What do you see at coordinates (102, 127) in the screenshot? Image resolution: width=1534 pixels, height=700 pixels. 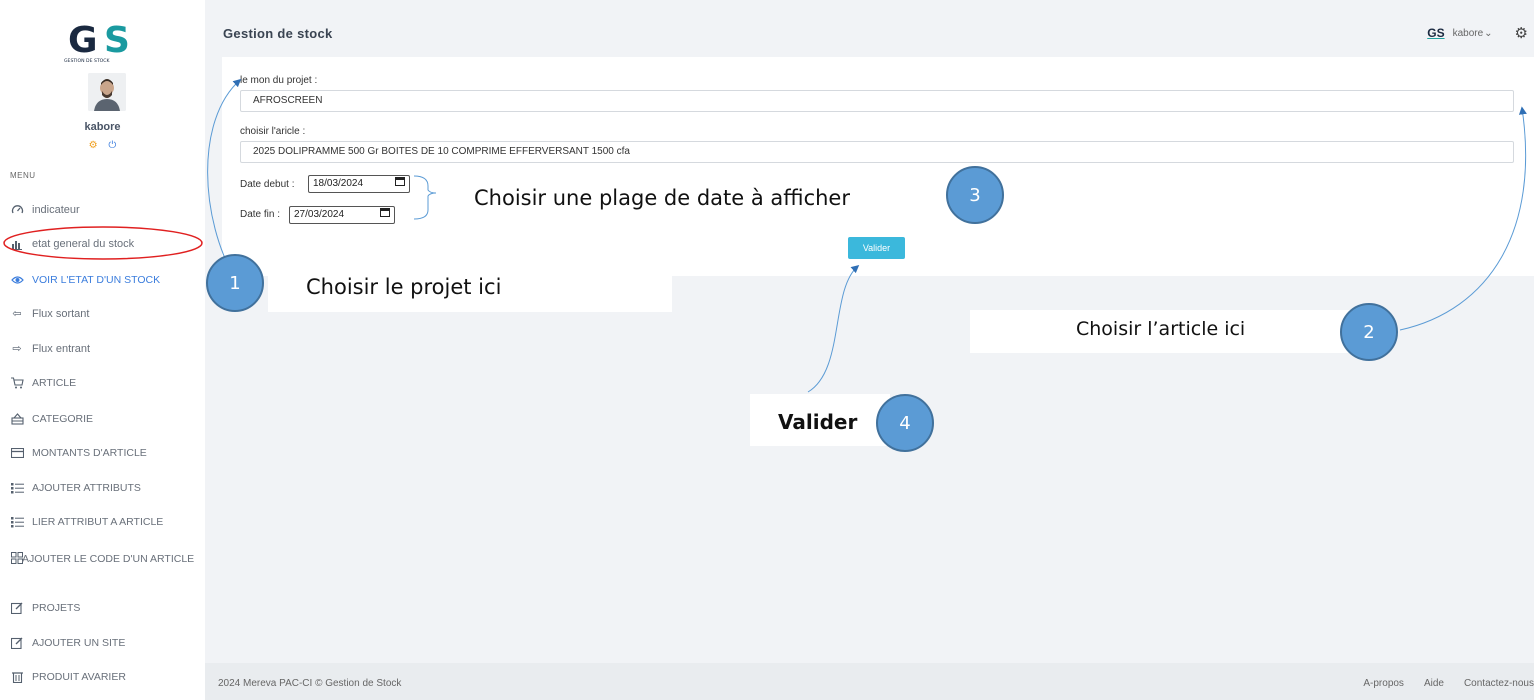 I see `sidebar-username: kabore` at bounding box center [102, 127].